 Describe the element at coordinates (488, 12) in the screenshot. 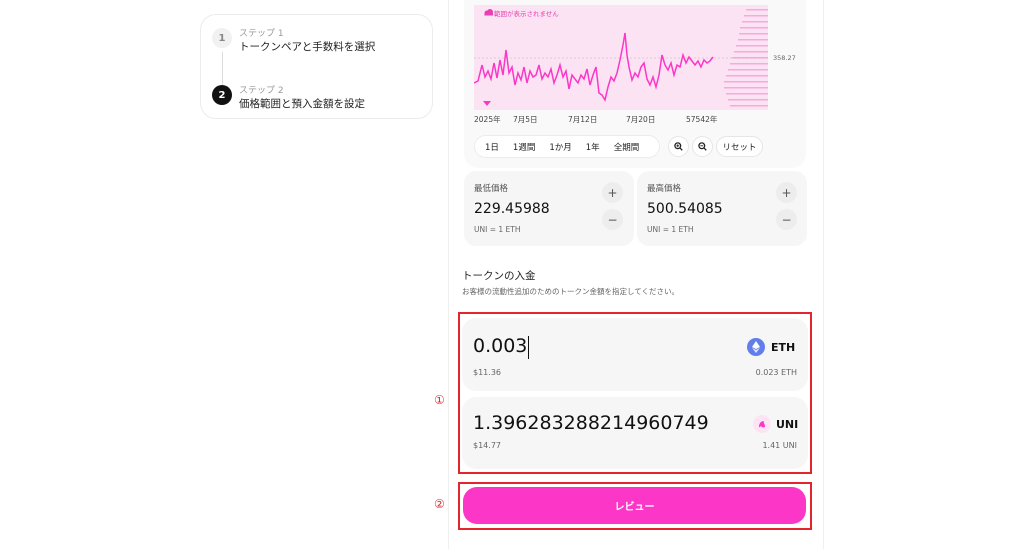

I see `cloud-icon` at that location.